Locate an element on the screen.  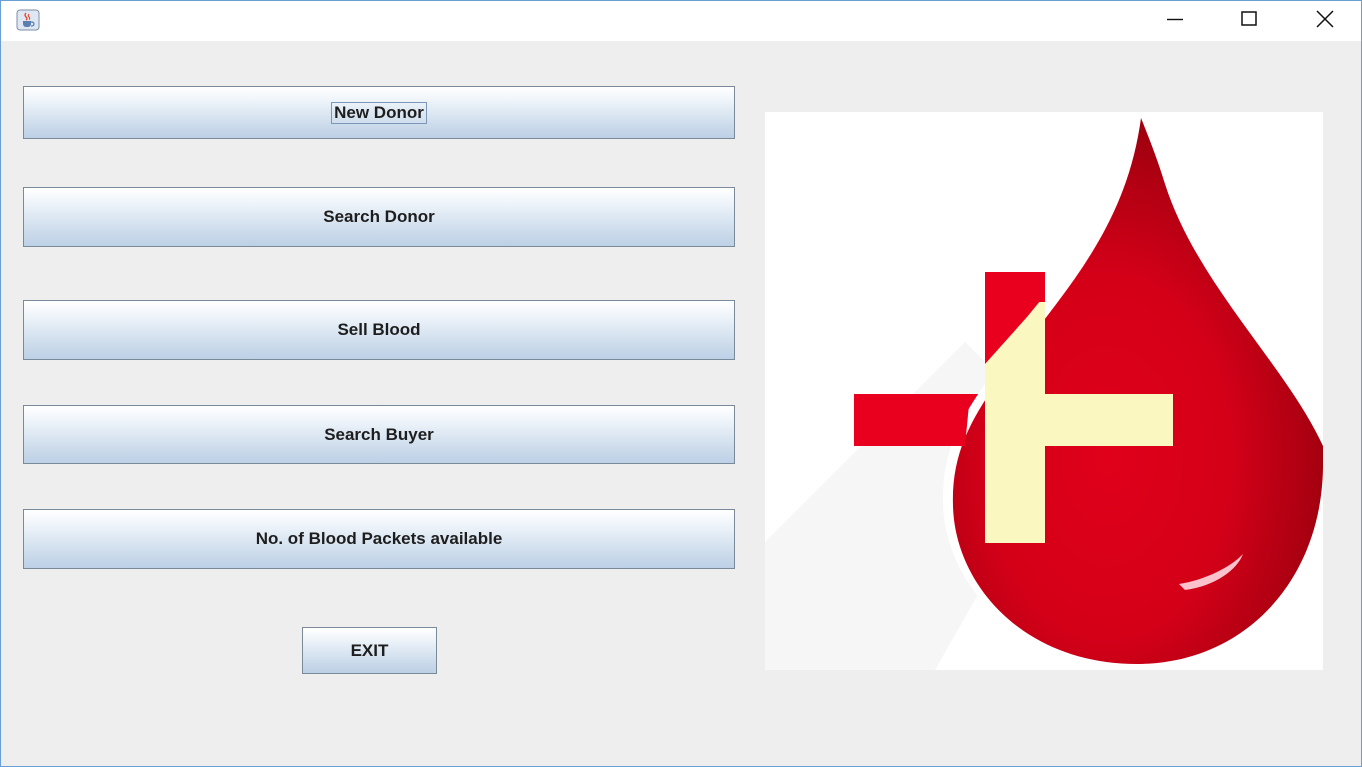
search-donor-button: Search Donor is located at coordinates (379, 217).